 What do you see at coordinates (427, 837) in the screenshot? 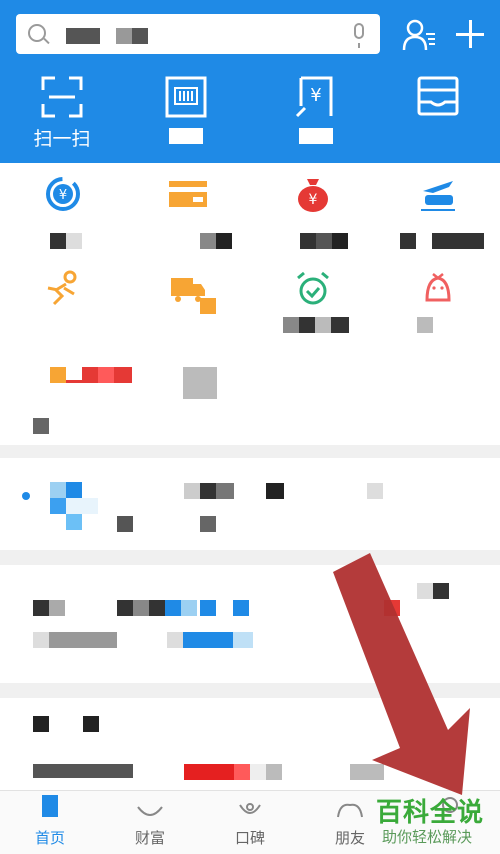
I see `watermark-subtitle: 助你轻松解决` at bounding box center [427, 837].